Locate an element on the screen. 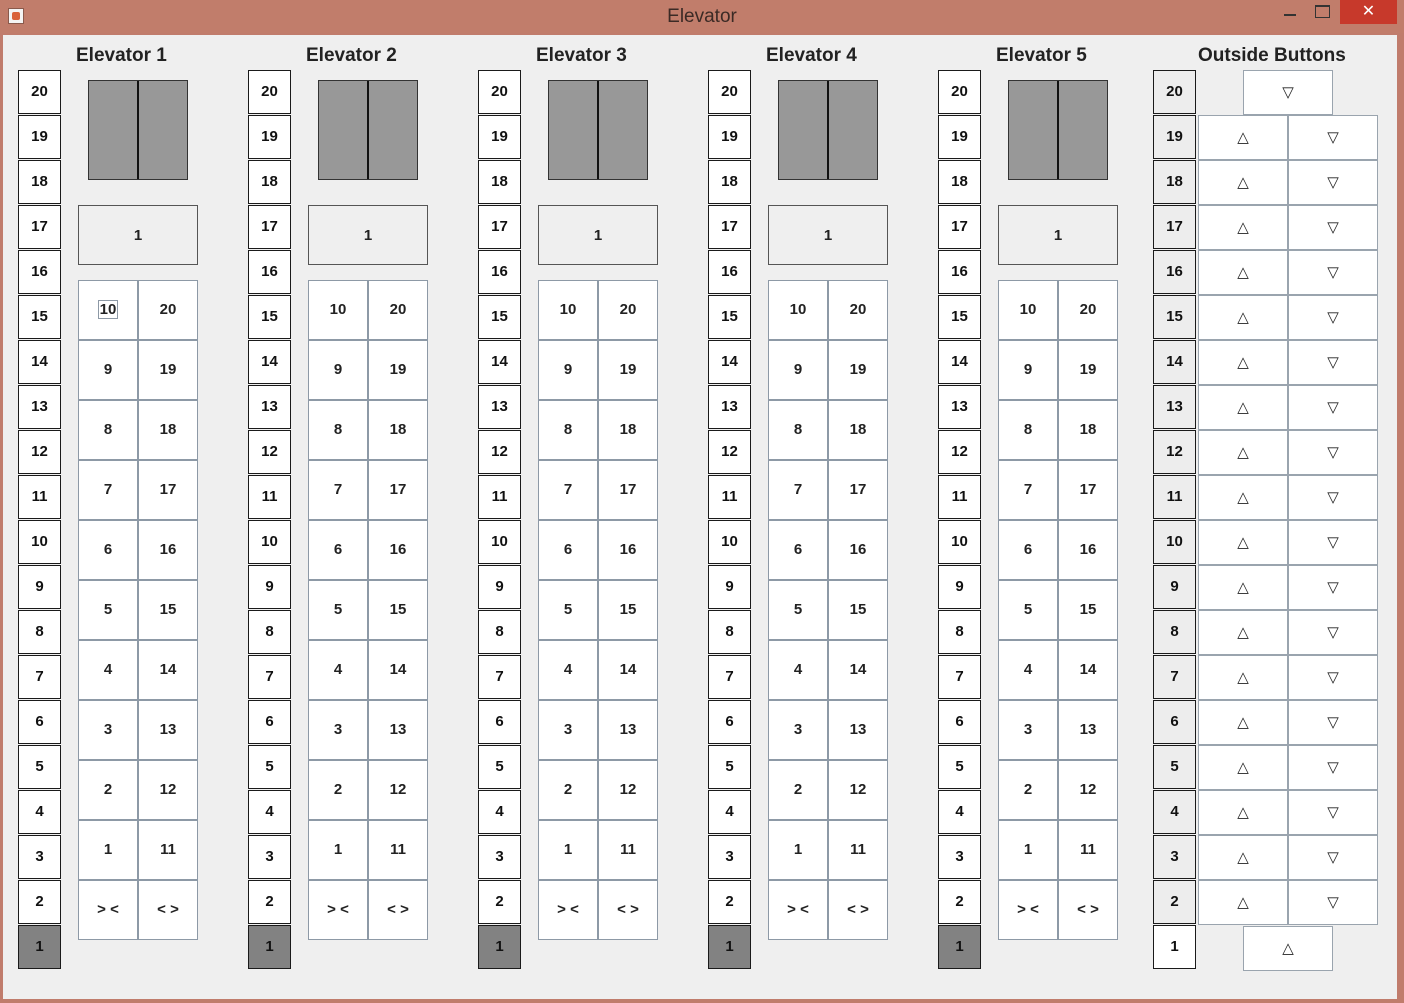 The width and height of the screenshot is (1404, 1003). minimize-button is located at coordinates (1290, 12).